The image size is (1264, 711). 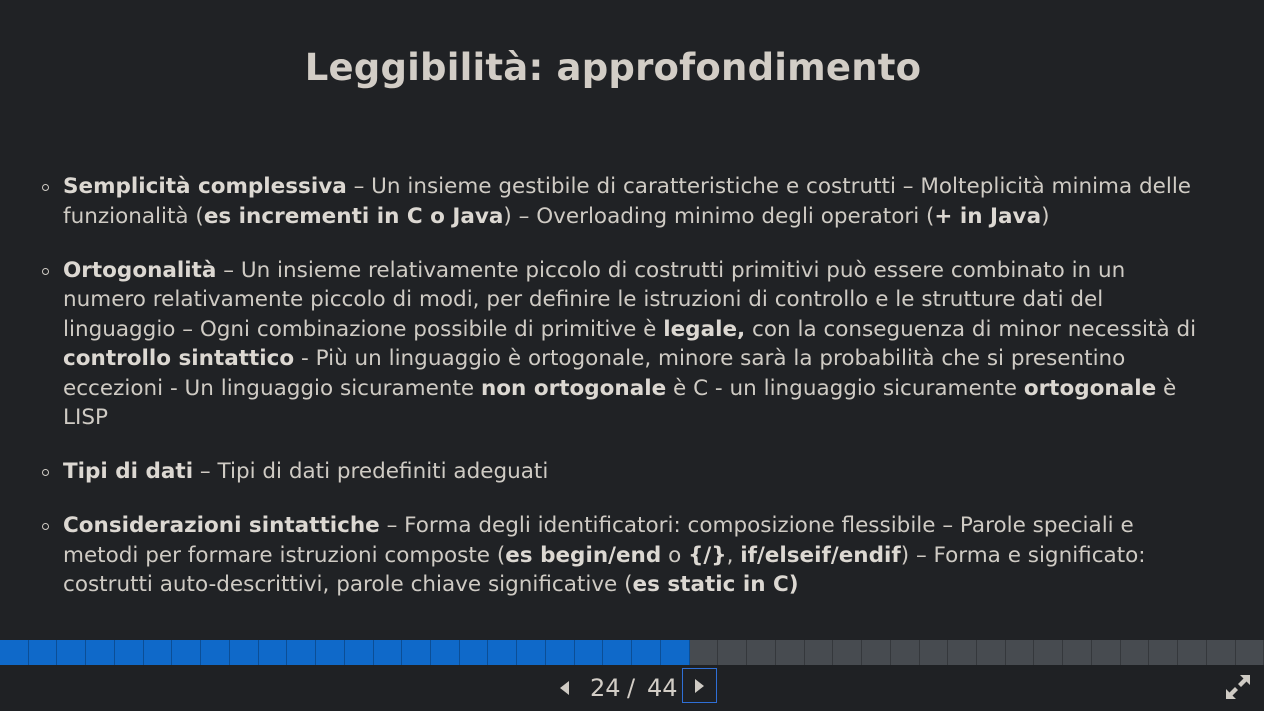 I want to click on previous-slide-button, so click(x=564, y=688).